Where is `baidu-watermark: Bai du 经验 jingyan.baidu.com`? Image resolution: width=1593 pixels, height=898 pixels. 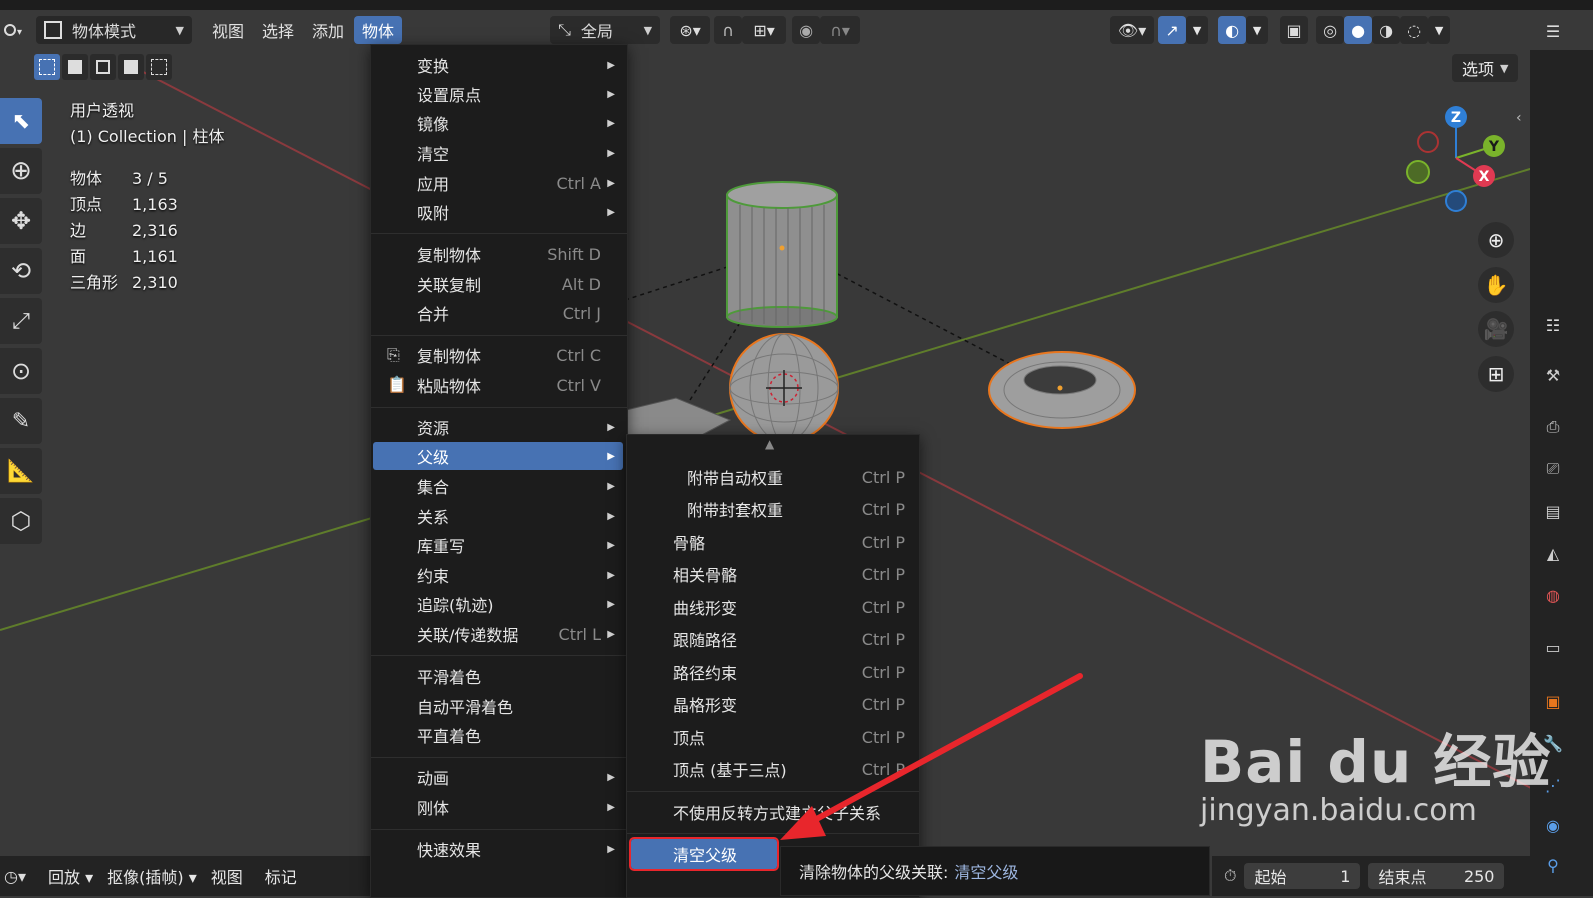 baidu-watermark: Bai du 经验 jingyan.baidu.com is located at coordinates (1375, 771).